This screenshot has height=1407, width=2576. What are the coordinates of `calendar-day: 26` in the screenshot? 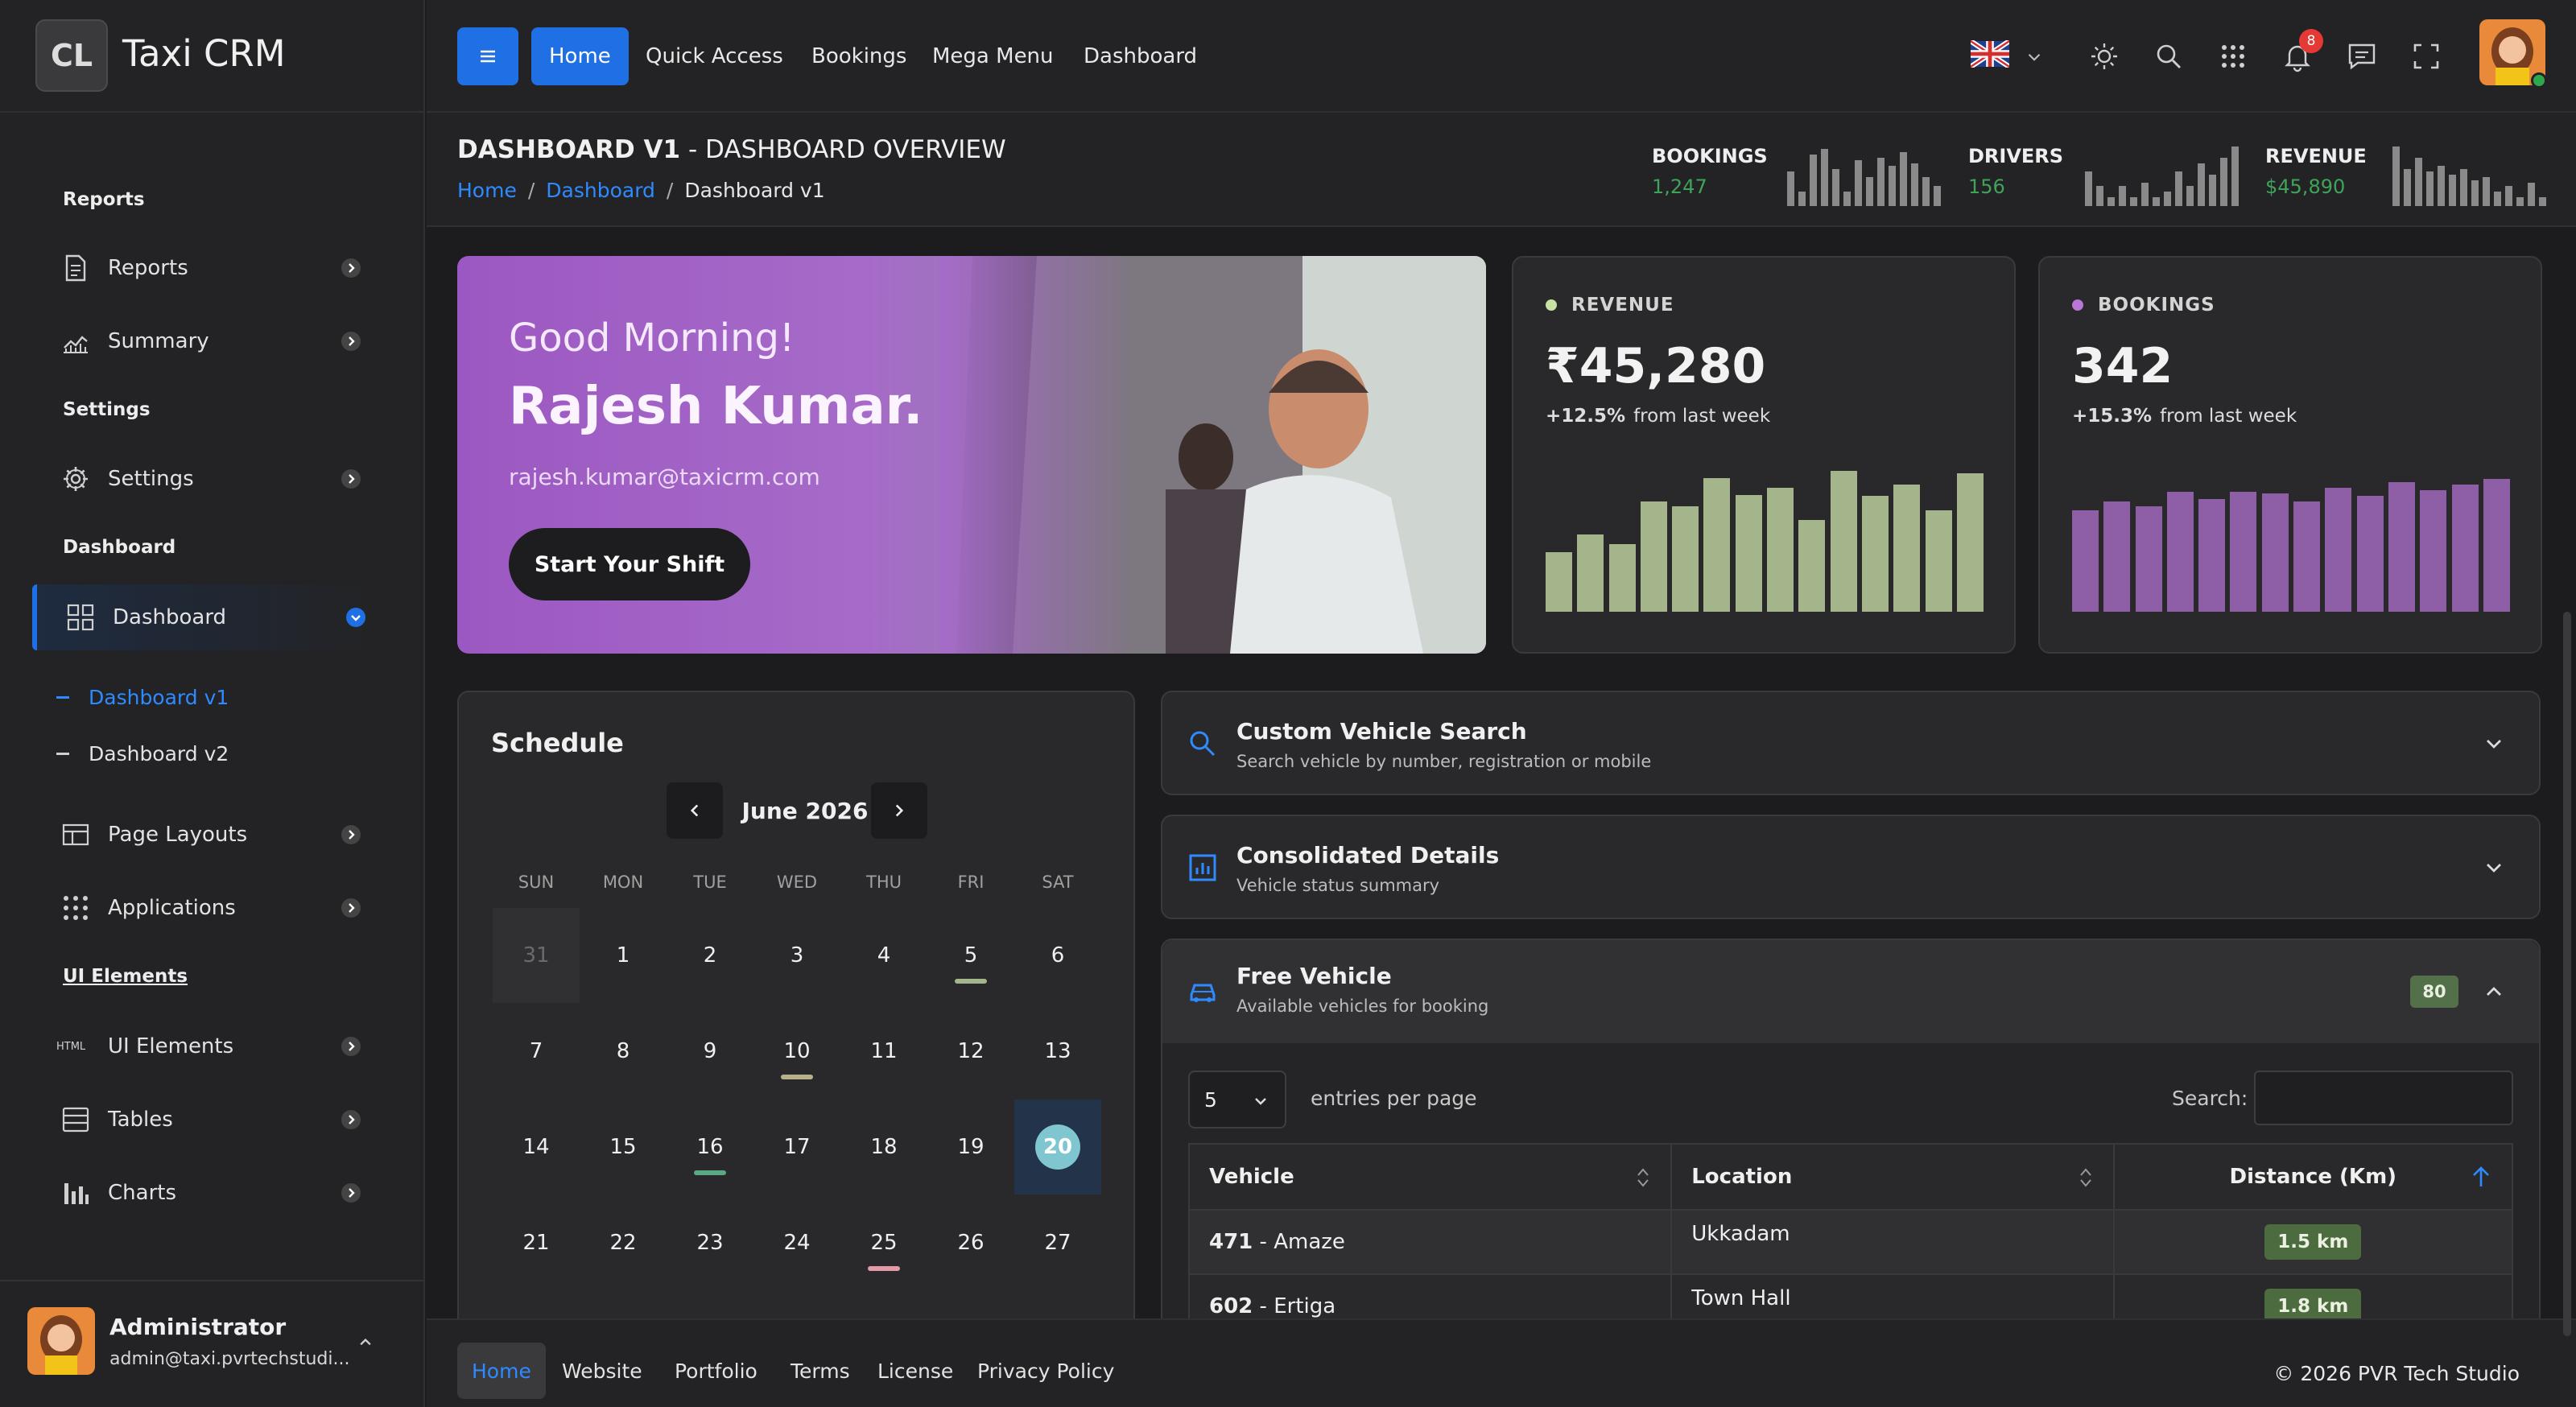 It's located at (970, 1242).